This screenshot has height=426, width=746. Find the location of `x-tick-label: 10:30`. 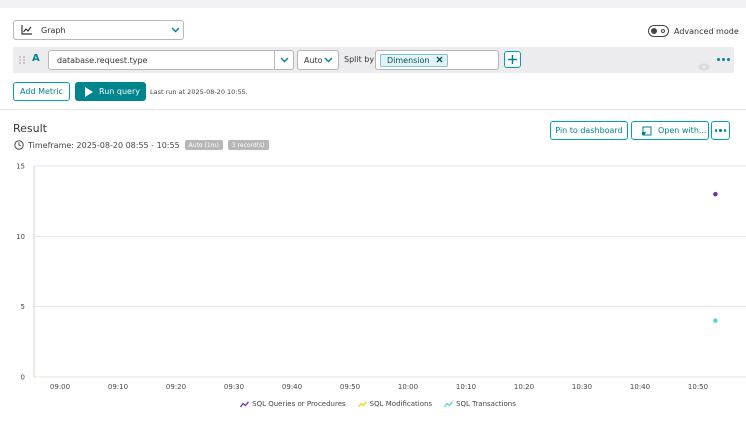

x-tick-label: 10:30 is located at coordinates (582, 387).